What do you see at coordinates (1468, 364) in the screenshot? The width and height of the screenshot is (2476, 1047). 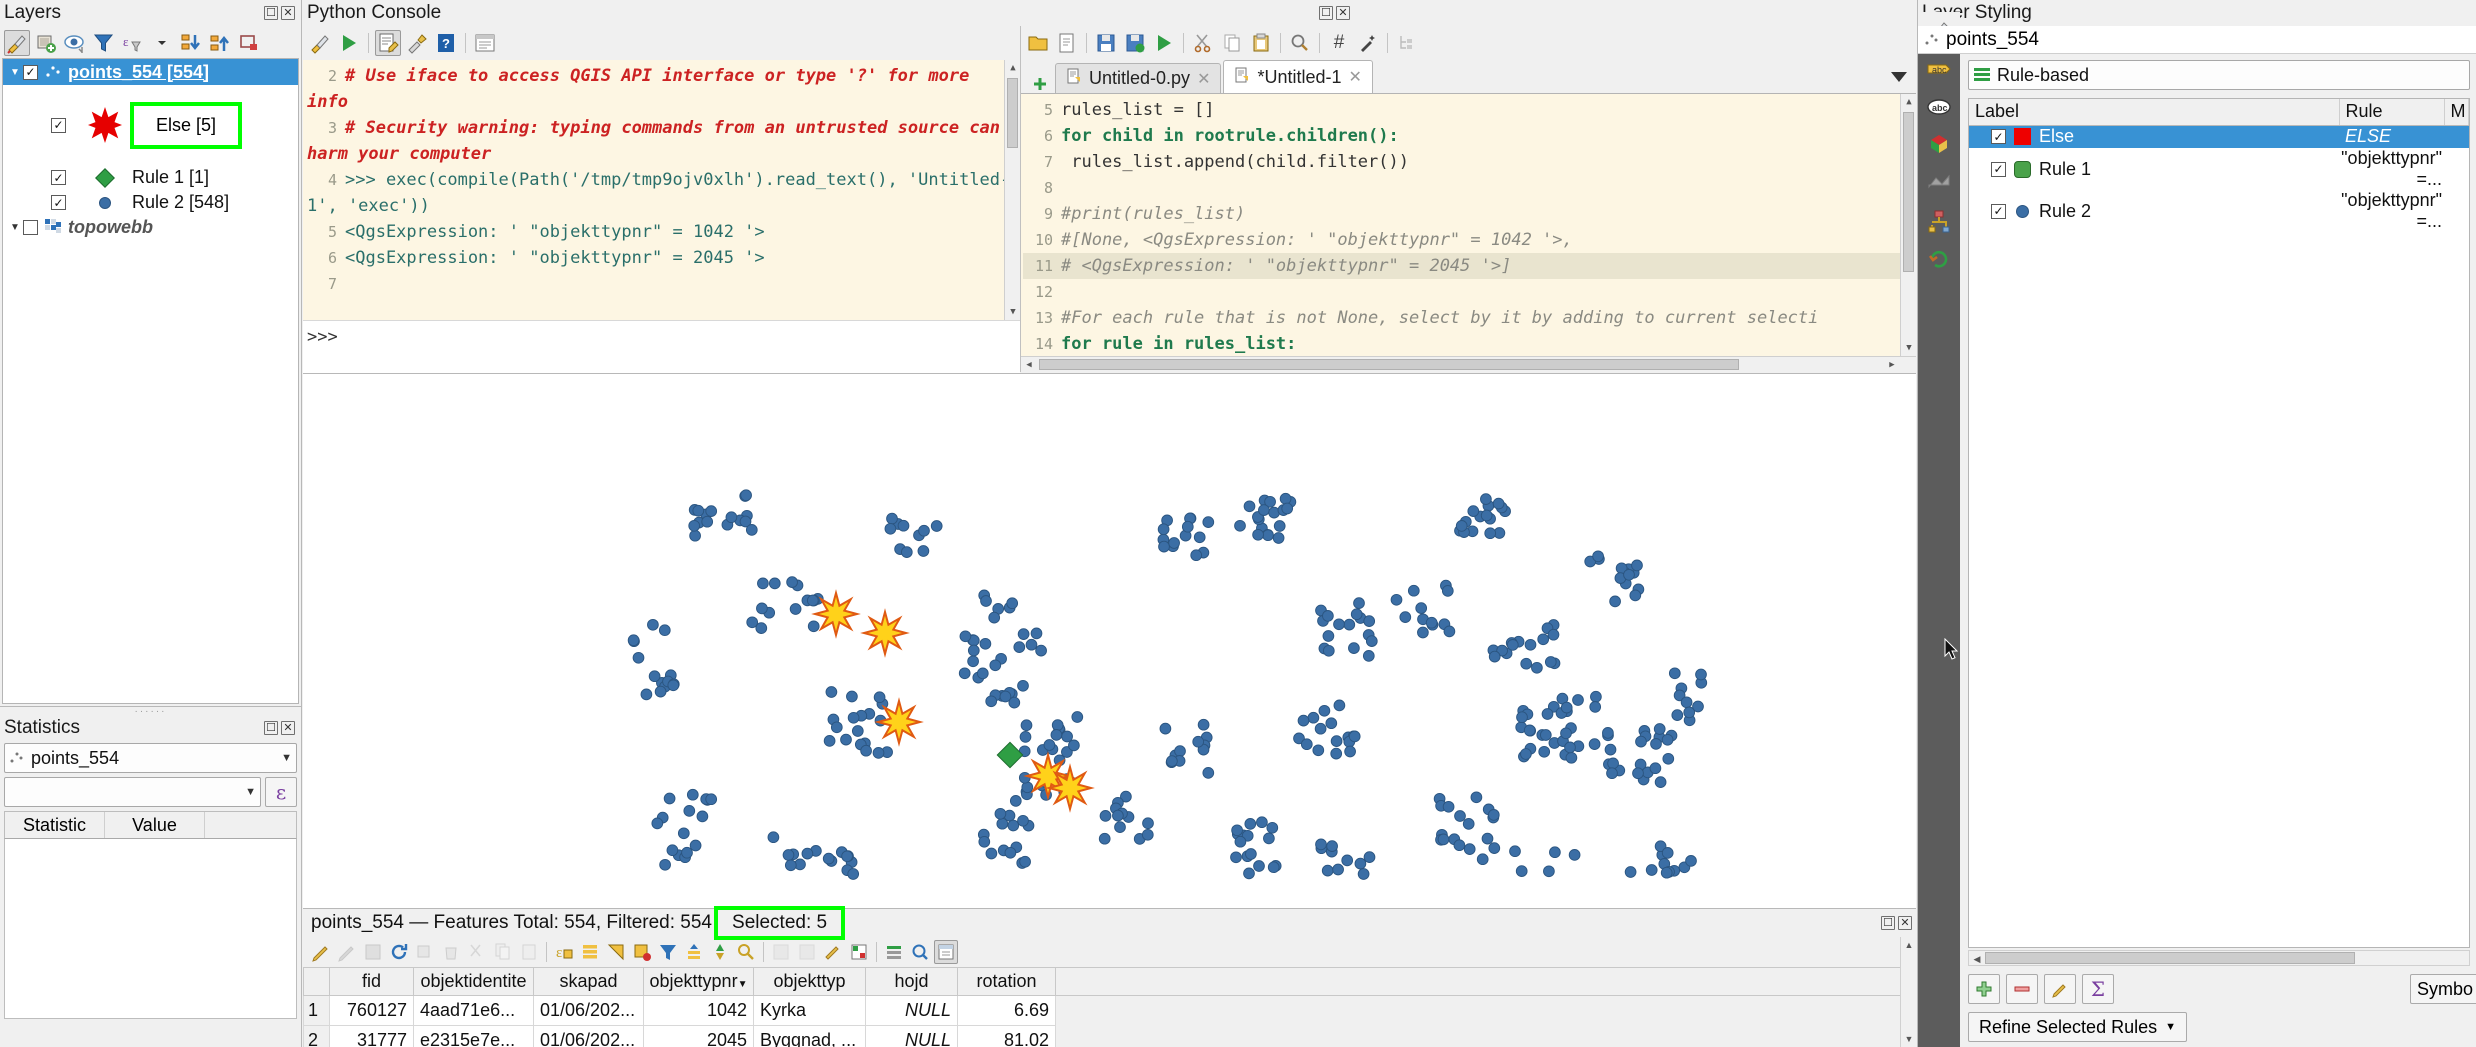 I see `editor-horizontal-scrollbar: ◀ ▶` at bounding box center [1468, 364].